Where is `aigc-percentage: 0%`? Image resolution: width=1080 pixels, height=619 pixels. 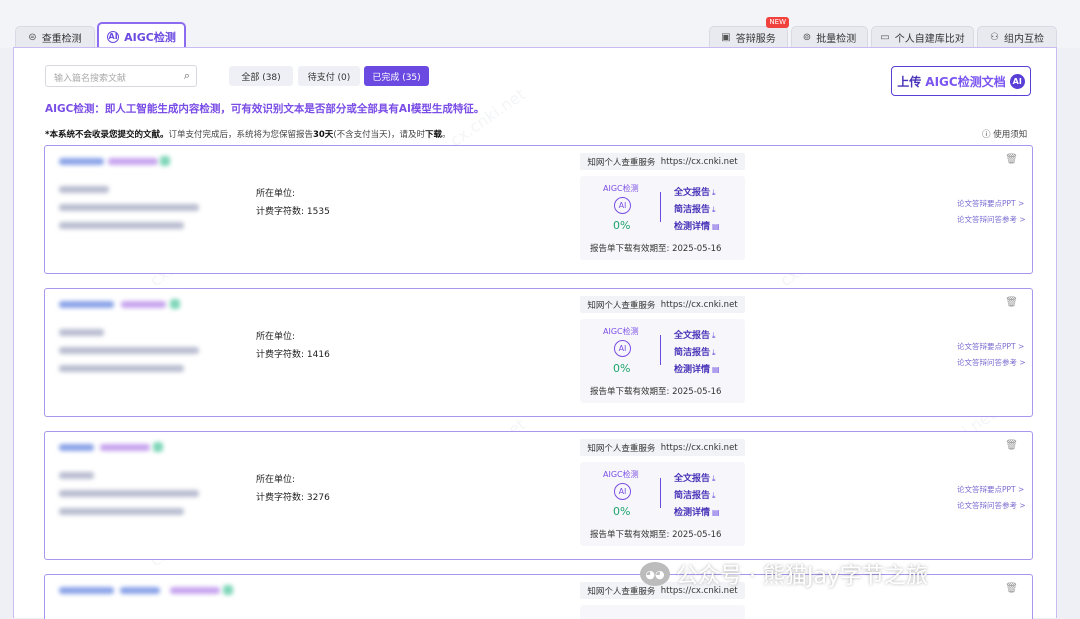 aigc-percentage: 0% is located at coordinates (622, 511).